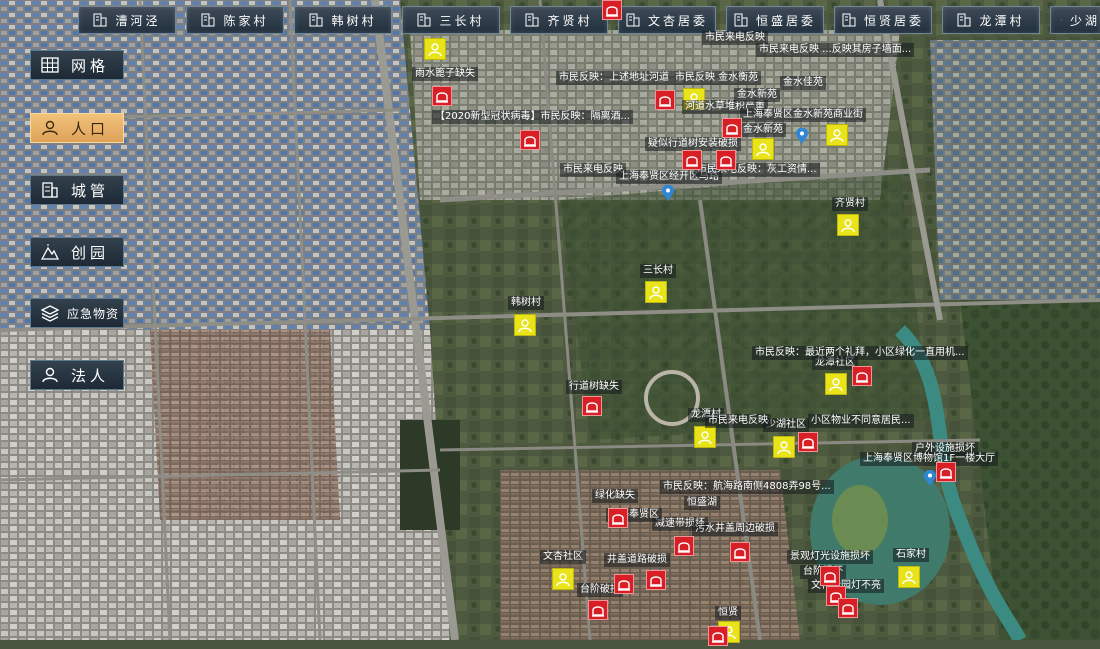 The height and width of the screenshot is (649, 1100). Describe the element at coordinates (50, 252) in the screenshot. I see `mountain-icon` at that location.